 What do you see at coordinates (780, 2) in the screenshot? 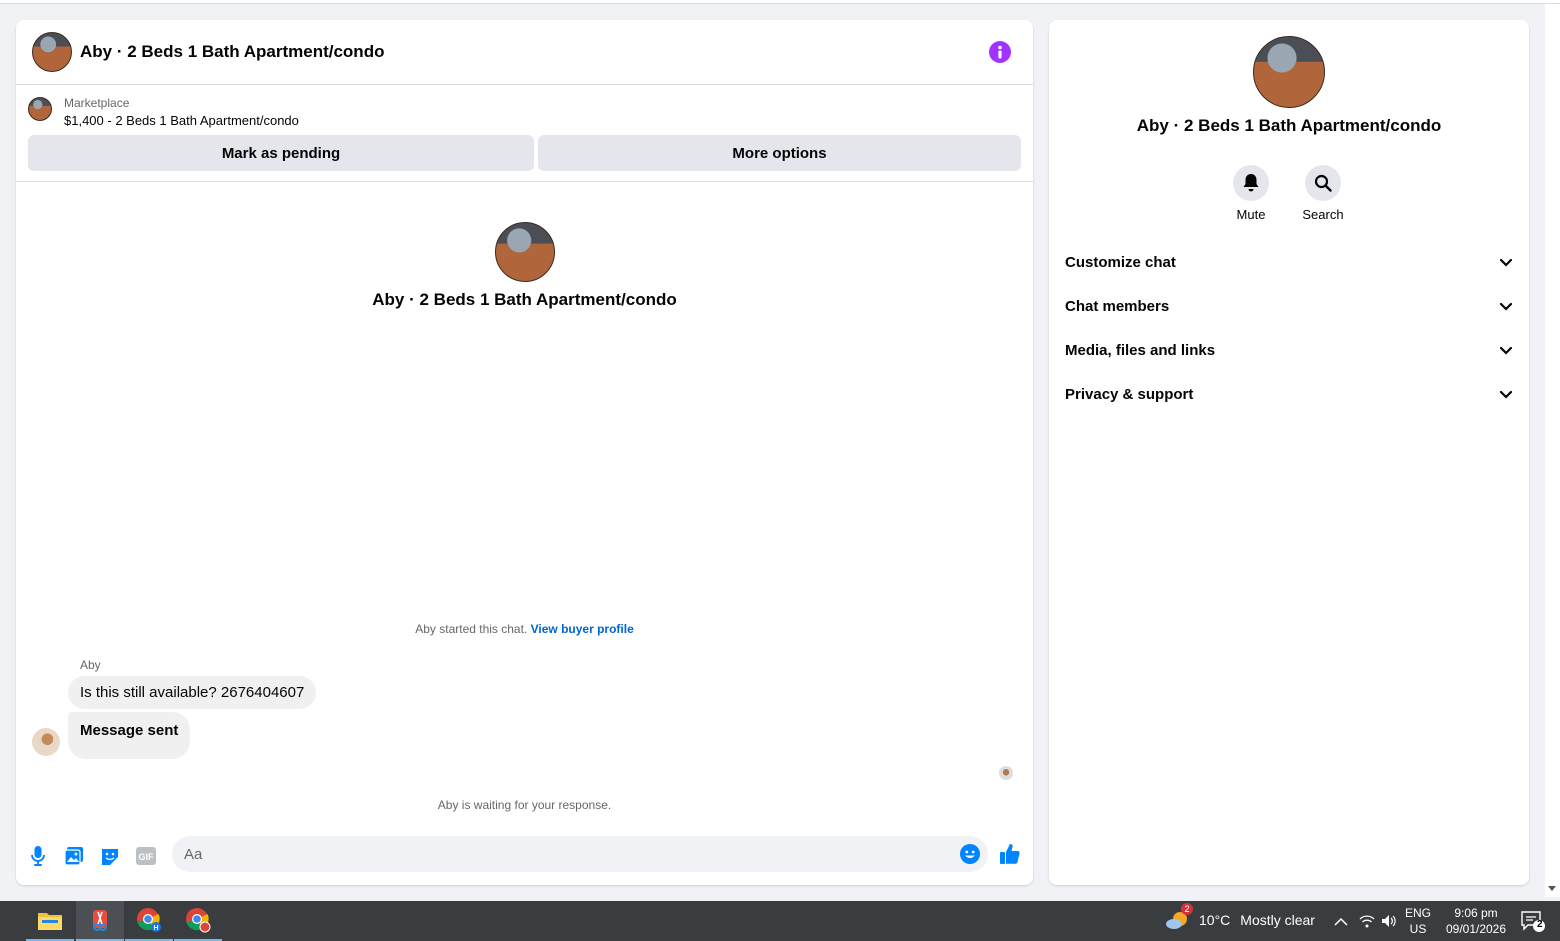
I see `top-border` at bounding box center [780, 2].